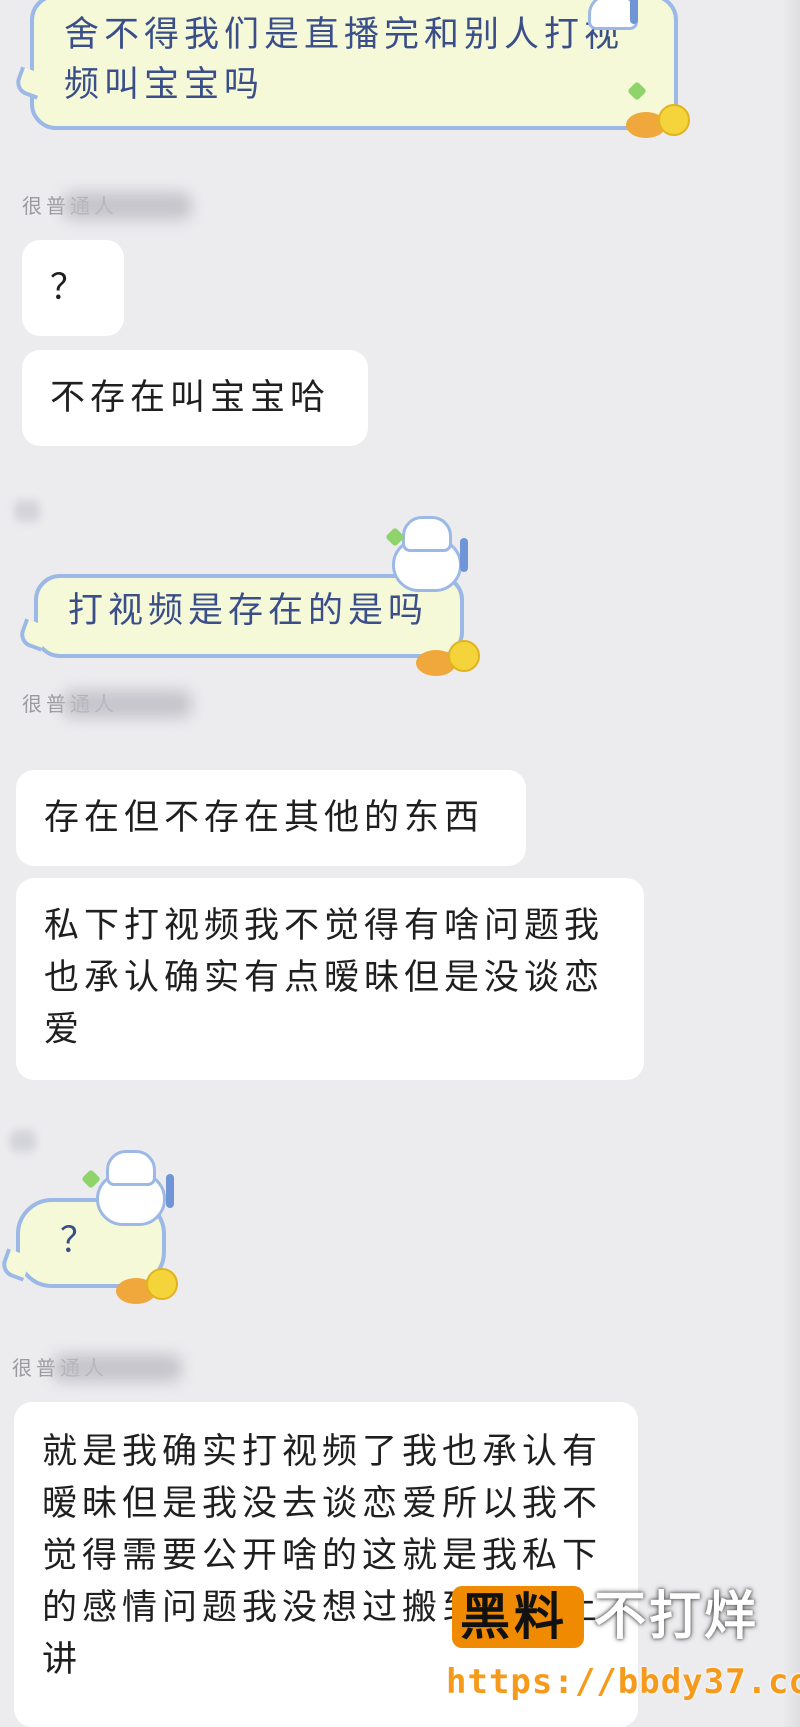 The width and height of the screenshot is (800, 1727). I want to click on sent-message-text: 舍不得我们是直播完和别人打视频叫宝宝吗, so click(344, 60).